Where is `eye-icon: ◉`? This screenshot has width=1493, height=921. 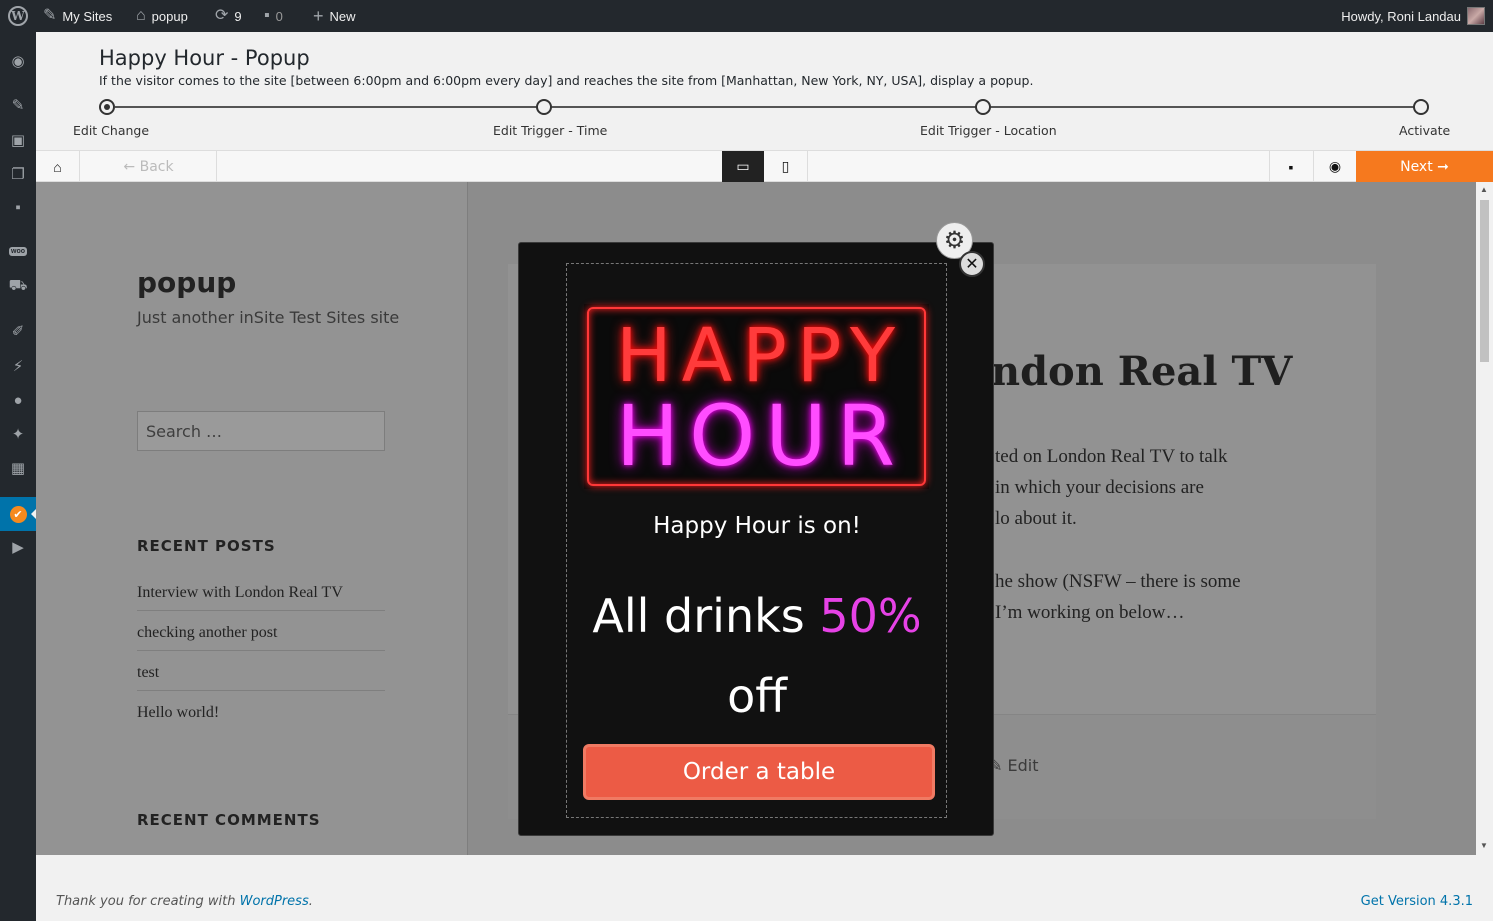 eye-icon: ◉ is located at coordinates (1335, 166).